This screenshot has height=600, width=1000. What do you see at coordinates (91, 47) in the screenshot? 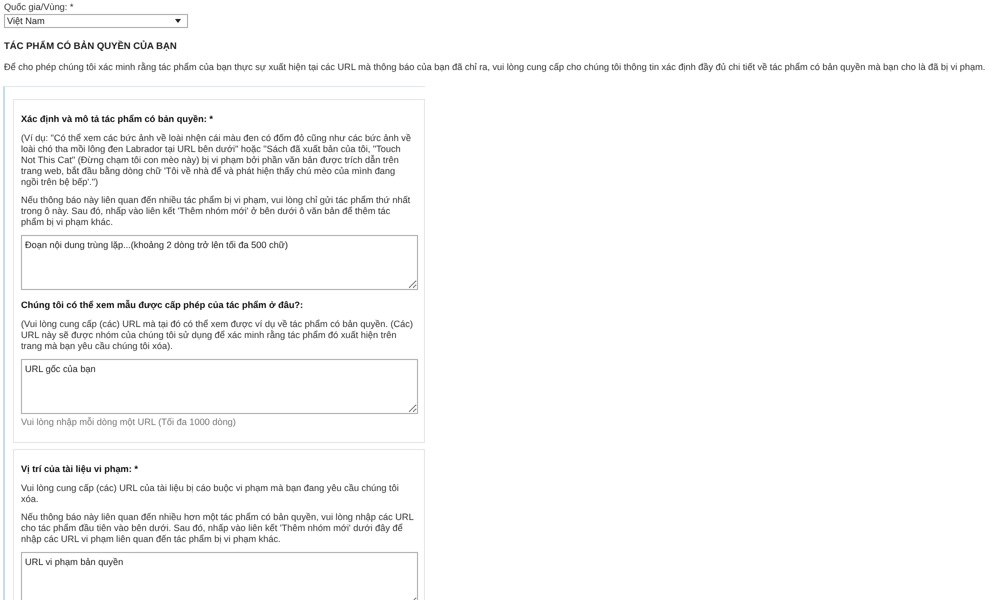
I see `section-heading: TÁC PHẨM CÓ BẢN QUYỀN CỦA BẠN` at bounding box center [91, 47].